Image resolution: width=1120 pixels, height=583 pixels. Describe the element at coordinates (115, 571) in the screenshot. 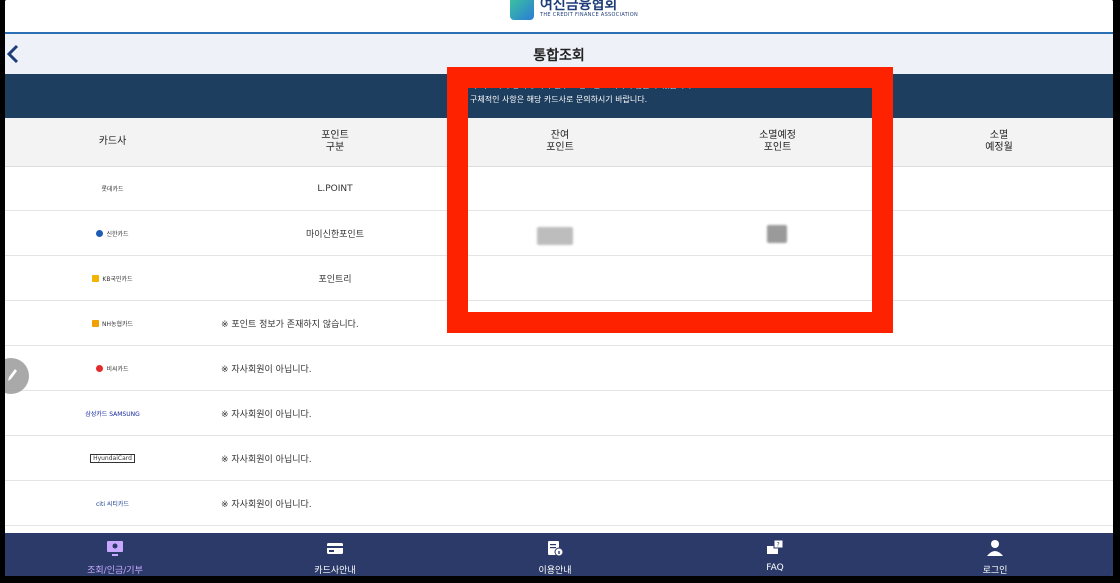

I see `nav-label: 조회/인금/기부` at that location.